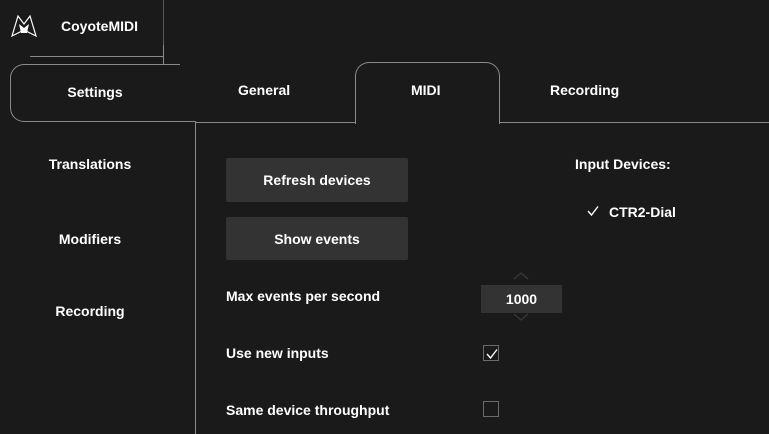 This screenshot has height=434, width=769. I want to click on sidebar-item-translations: Translations, so click(90, 164).